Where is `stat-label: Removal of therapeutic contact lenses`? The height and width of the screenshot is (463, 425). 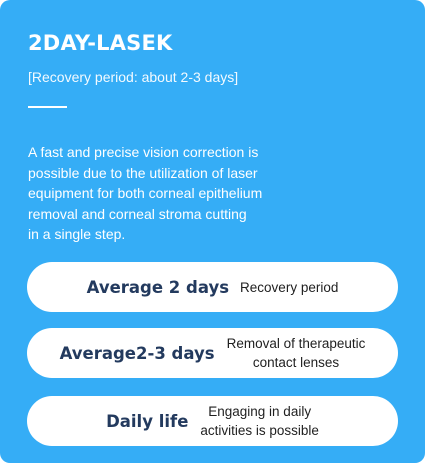
stat-label: Removal of therapeutic contact lenses is located at coordinates (296, 353).